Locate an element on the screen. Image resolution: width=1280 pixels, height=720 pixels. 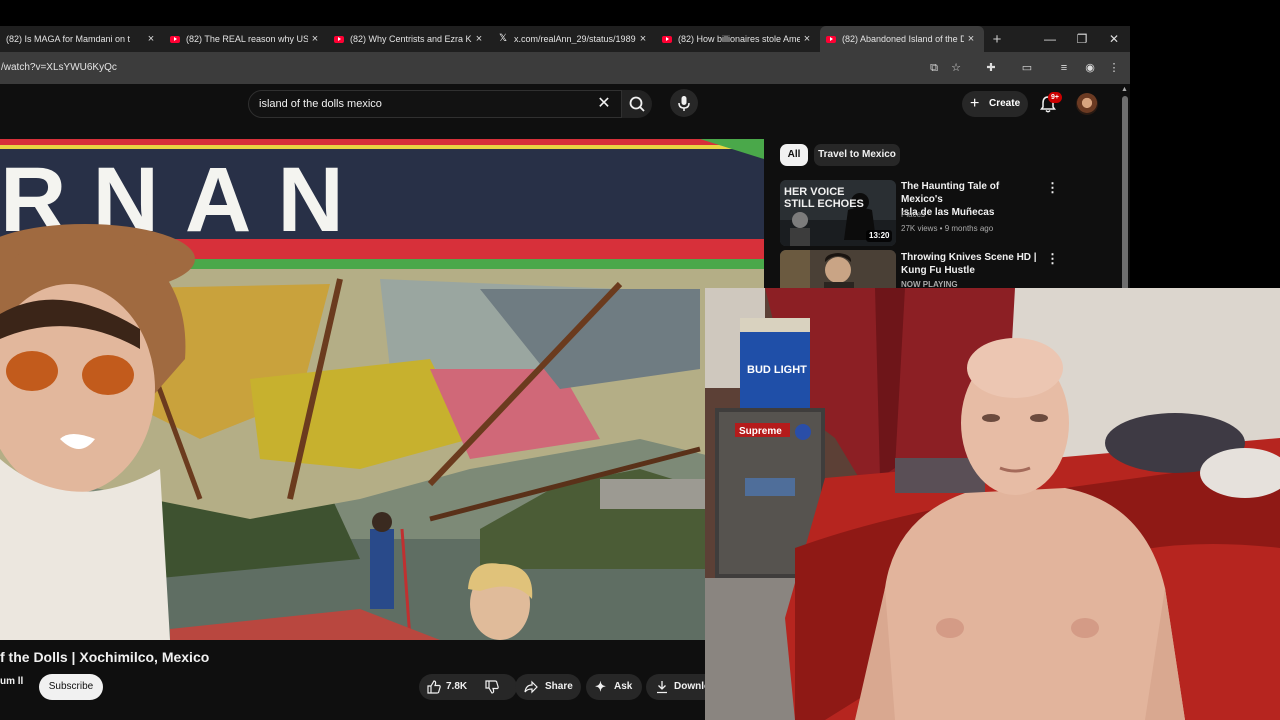
scroll-up-icon: ▲ is located at coordinates (1124, 89).